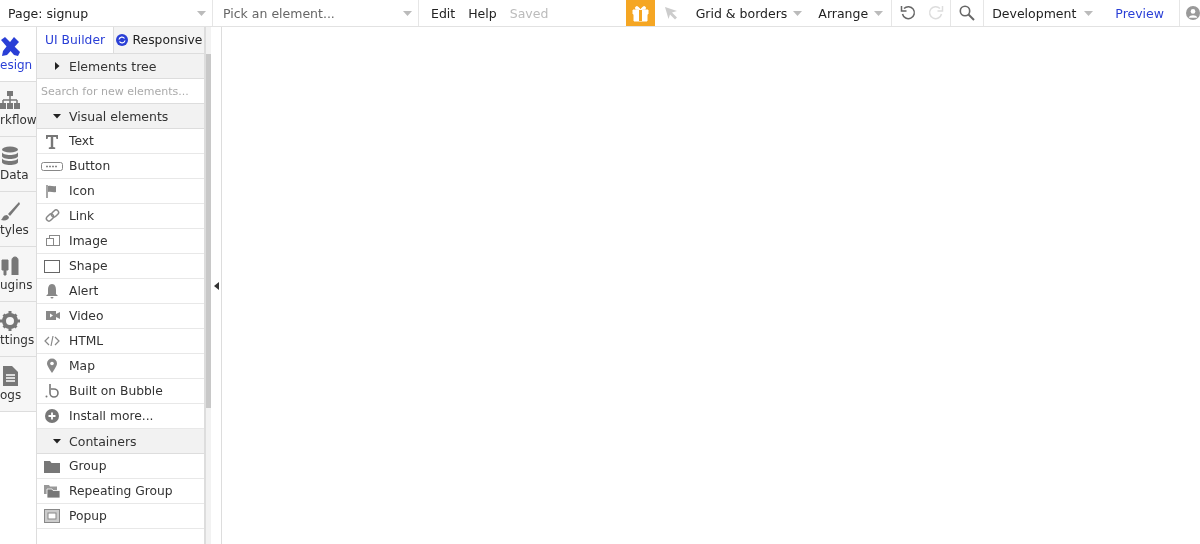 This screenshot has height=544, width=1200. I want to click on code-icon, so click(52, 341).